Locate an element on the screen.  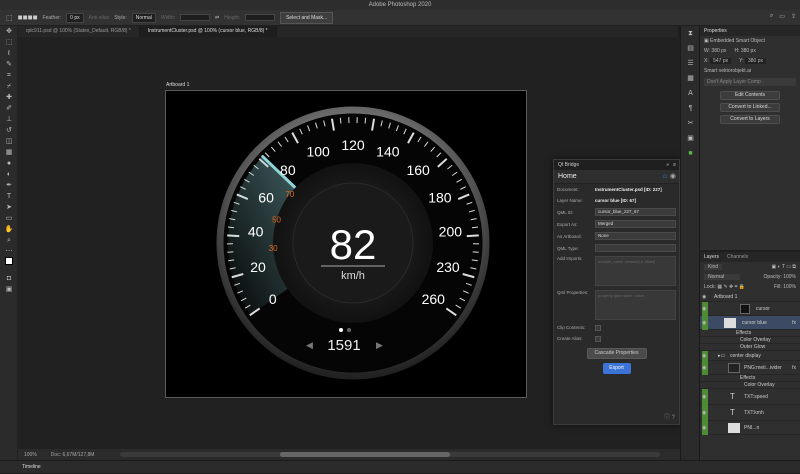
y-value: 380 px is located at coordinates (755, 61).